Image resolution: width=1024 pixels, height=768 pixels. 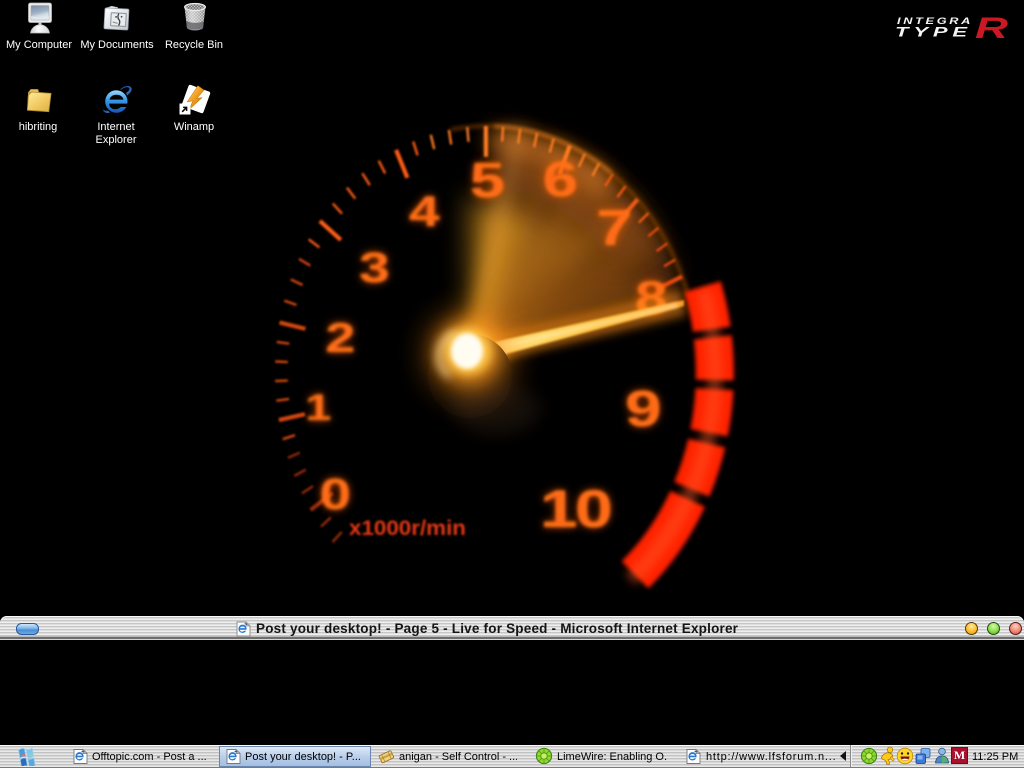 I want to click on svg-text: 7, so click(x=612, y=229).